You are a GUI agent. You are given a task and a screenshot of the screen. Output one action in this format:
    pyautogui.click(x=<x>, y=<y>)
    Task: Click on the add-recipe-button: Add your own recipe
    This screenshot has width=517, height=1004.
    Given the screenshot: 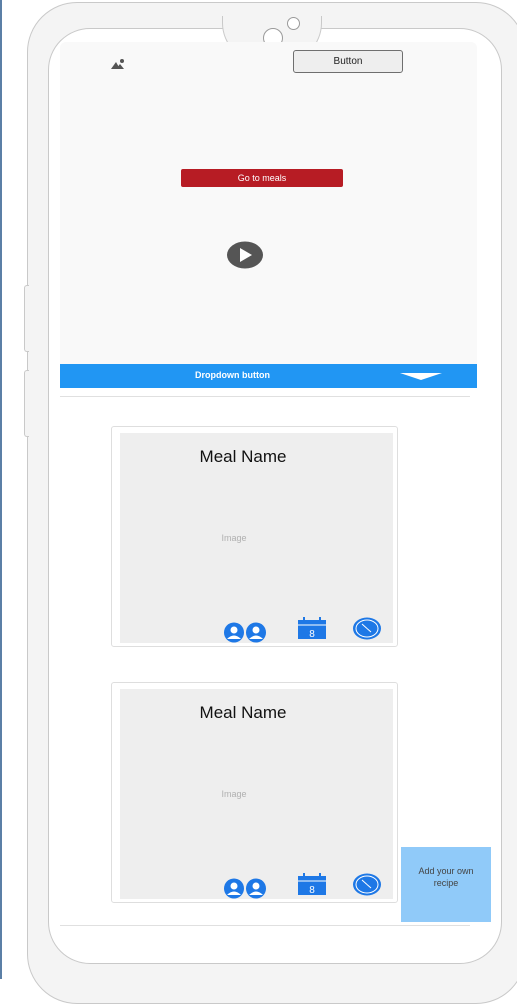 What is the action you would take?
    pyautogui.click(x=446, y=884)
    